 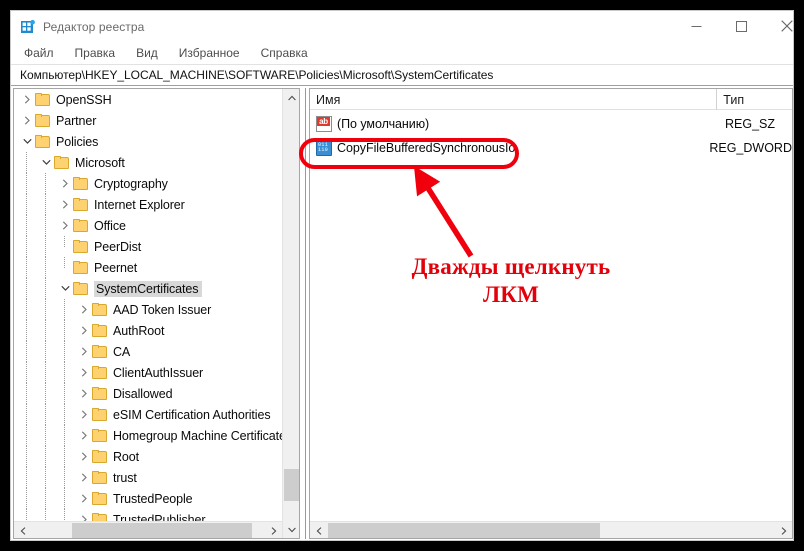 What do you see at coordinates (291, 485) in the screenshot?
I see `tree-scroll-thumb` at bounding box center [291, 485].